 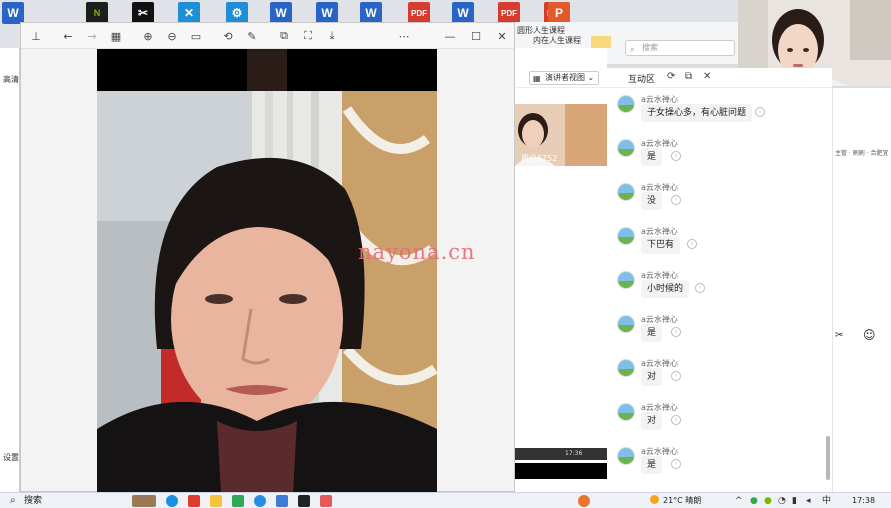 What do you see at coordinates (671, 76) in the screenshot?
I see `refresh-icon: ⟳` at bounding box center [671, 76].